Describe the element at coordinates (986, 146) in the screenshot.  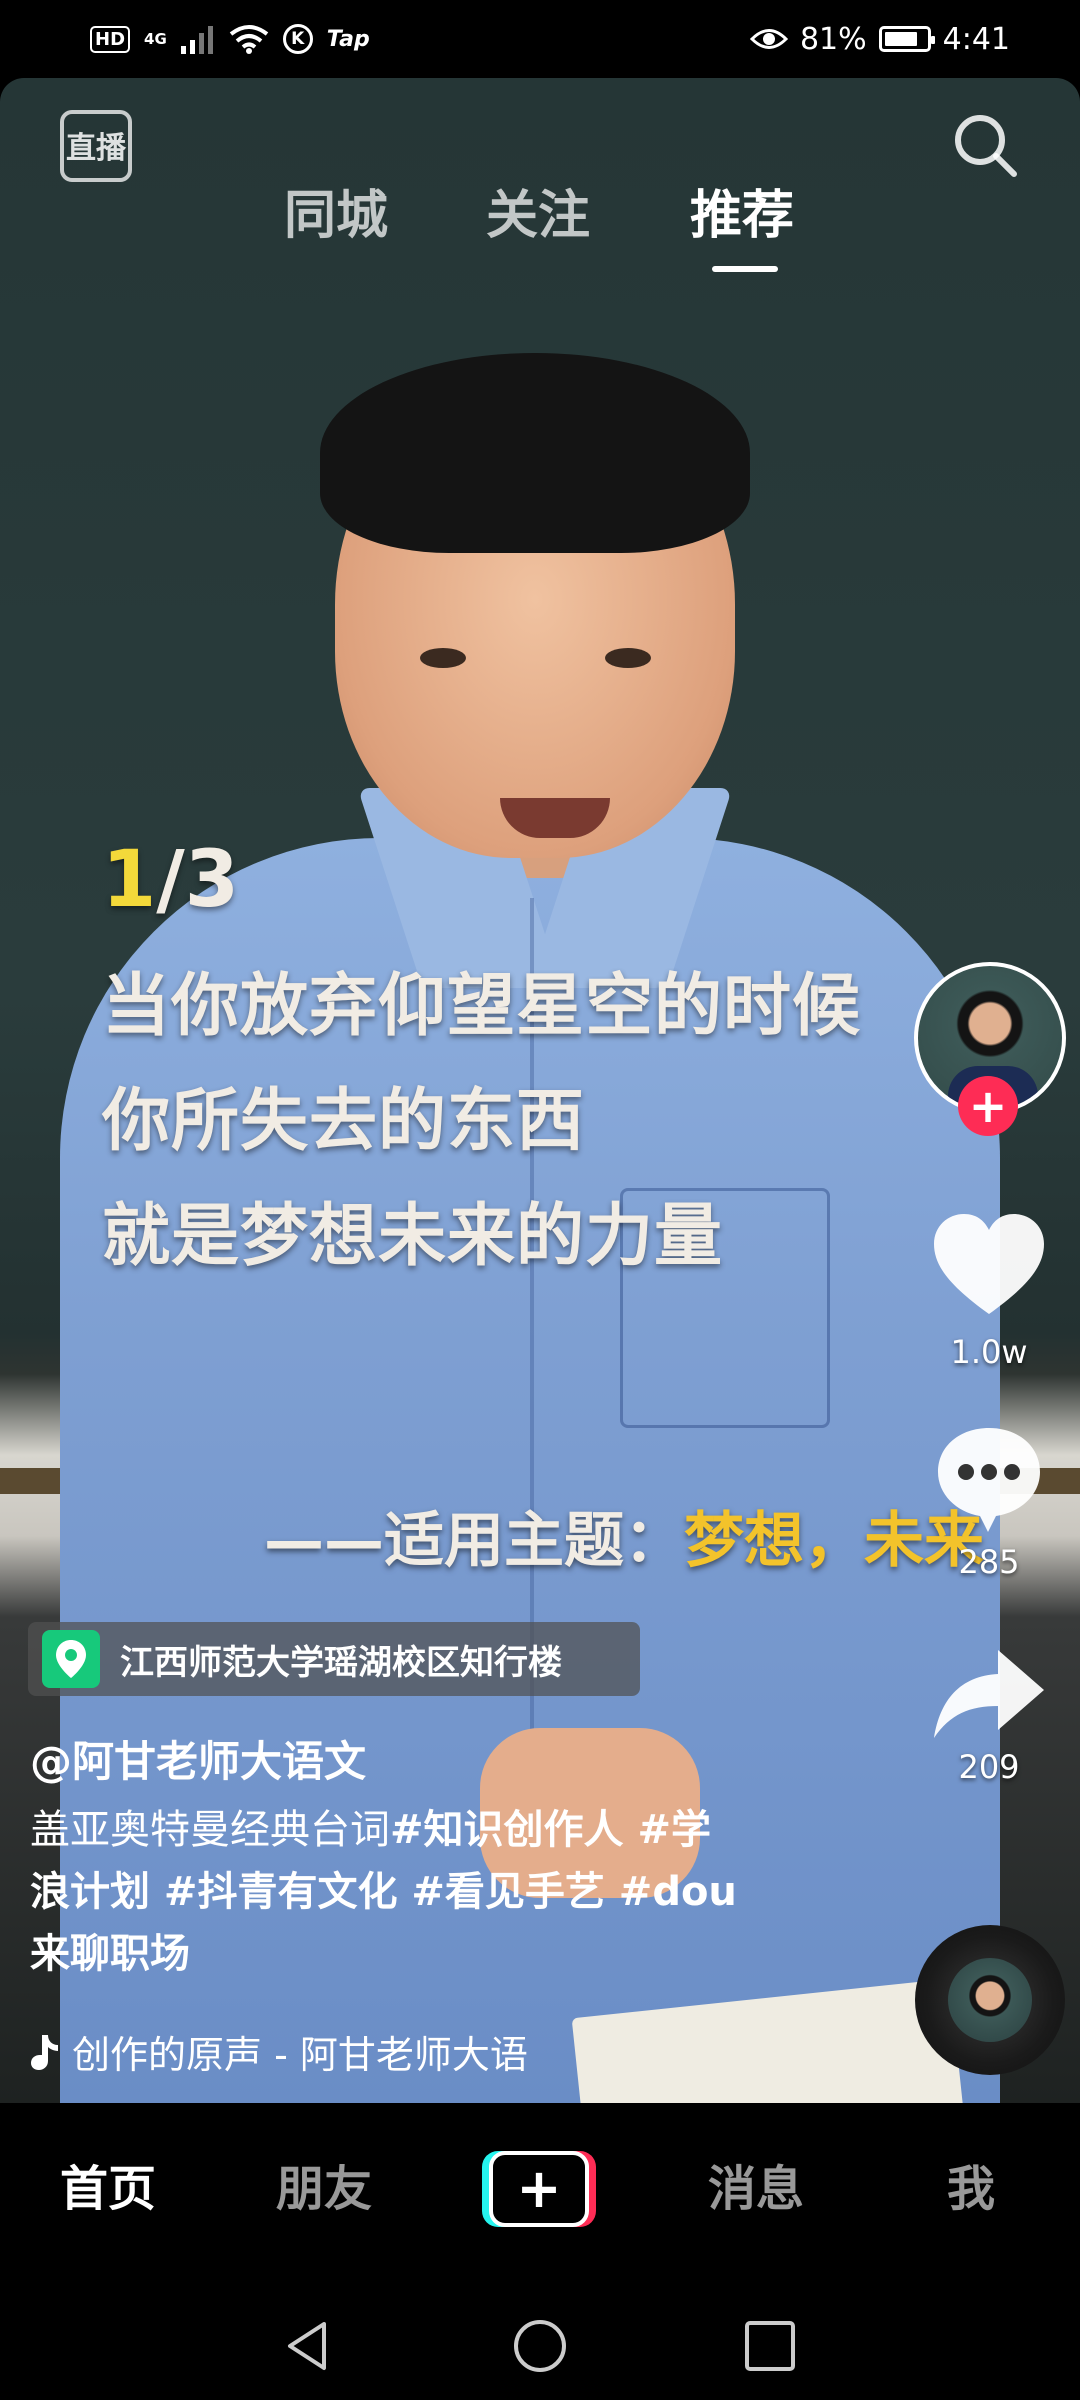
I see `search-icon` at that location.